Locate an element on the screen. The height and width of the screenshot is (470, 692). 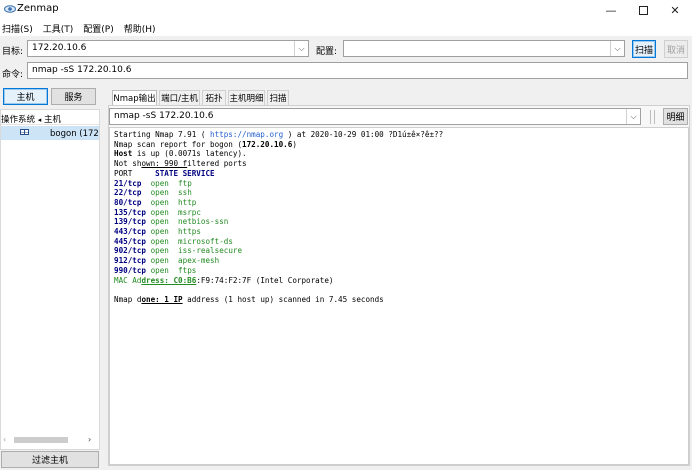
profile-label: 配置: is located at coordinates (327, 52).